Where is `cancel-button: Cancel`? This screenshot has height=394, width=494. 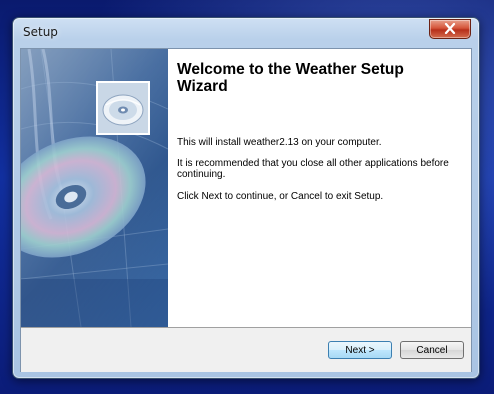 cancel-button: Cancel is located at coordinates (432, 350).